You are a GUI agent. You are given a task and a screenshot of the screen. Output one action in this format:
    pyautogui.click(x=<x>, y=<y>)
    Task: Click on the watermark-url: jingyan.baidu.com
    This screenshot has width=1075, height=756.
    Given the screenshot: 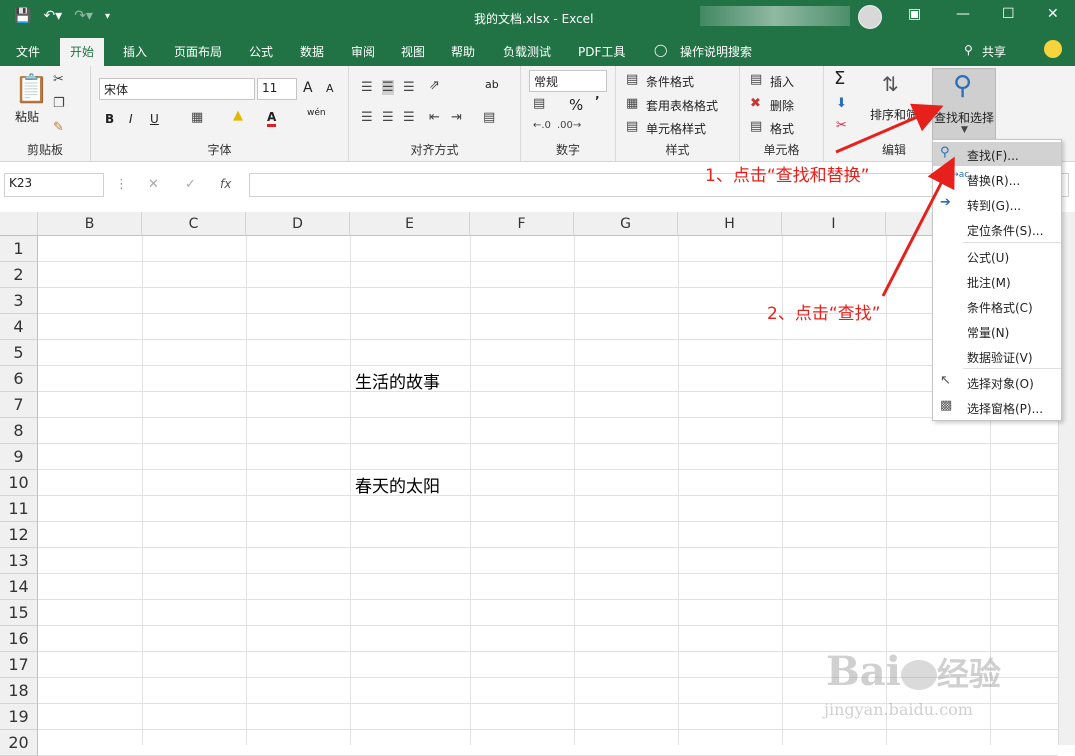 What is the action you would take?
    pyautogui.click(x=898, y=709)
    